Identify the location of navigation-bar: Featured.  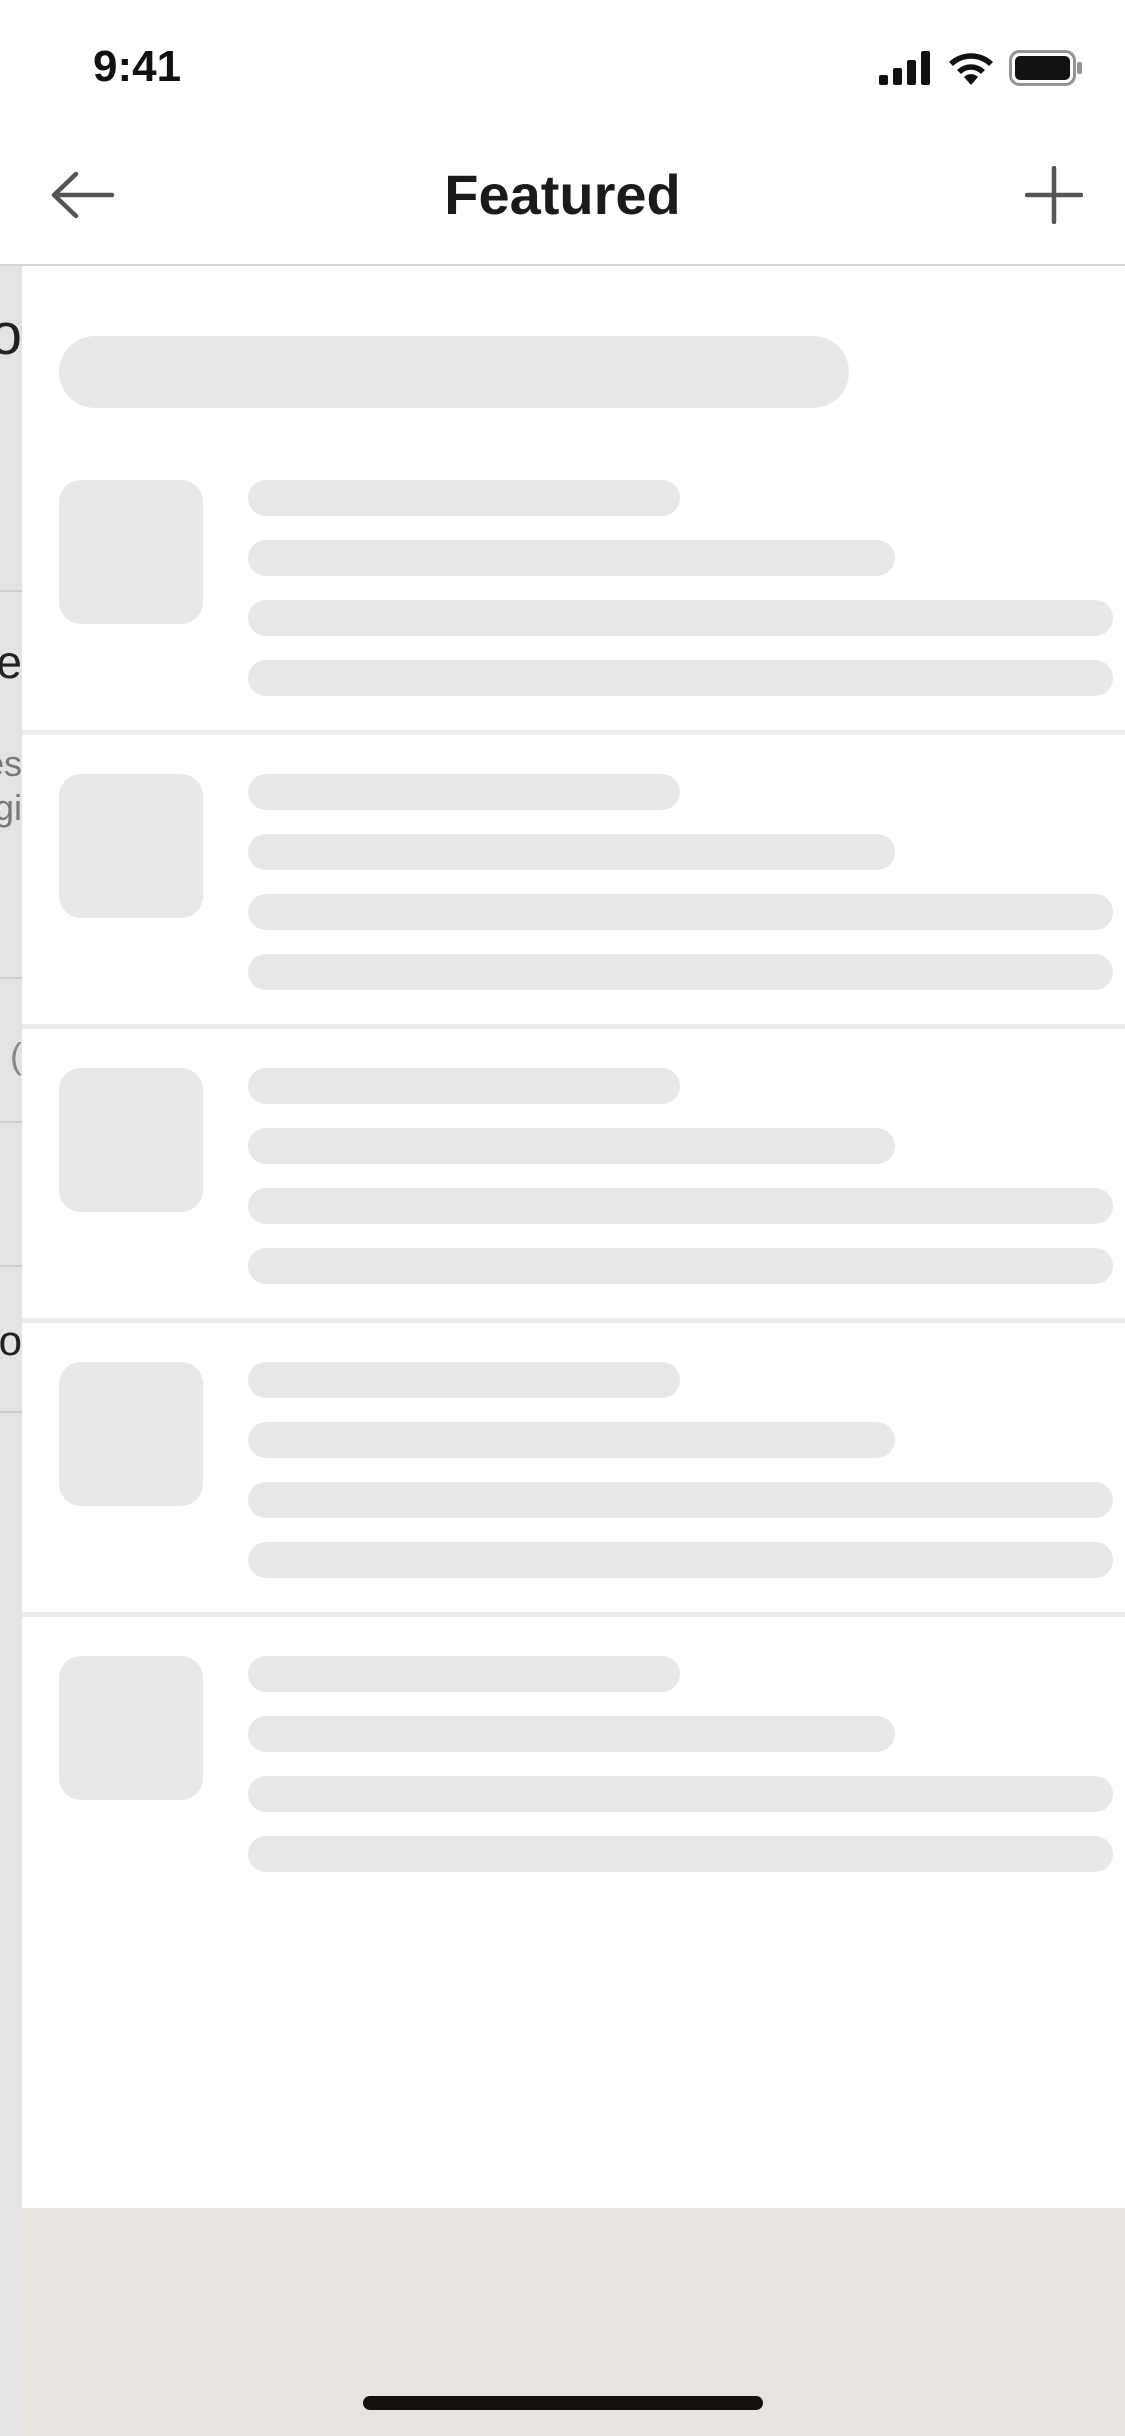
(562, 199).